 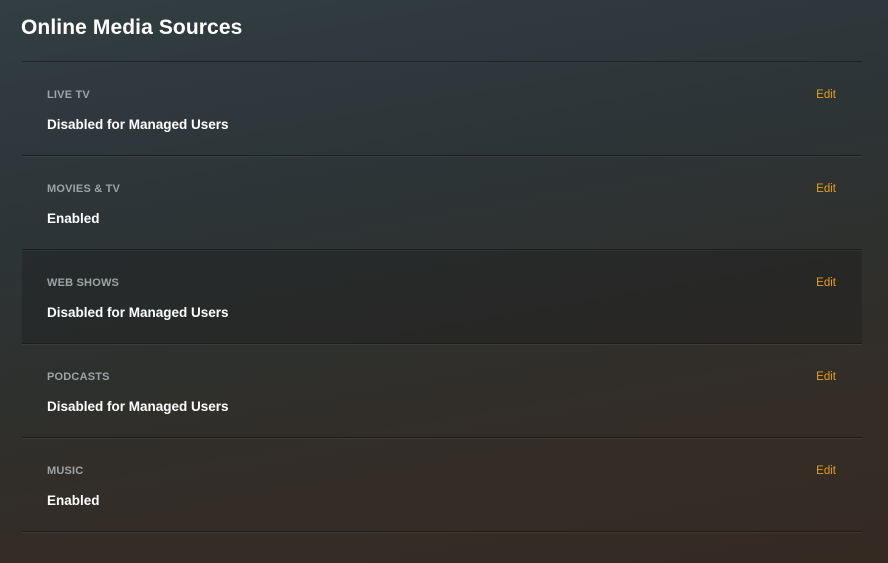 I want to click on source-name: LIVE TV, so click(x=68, y=95).